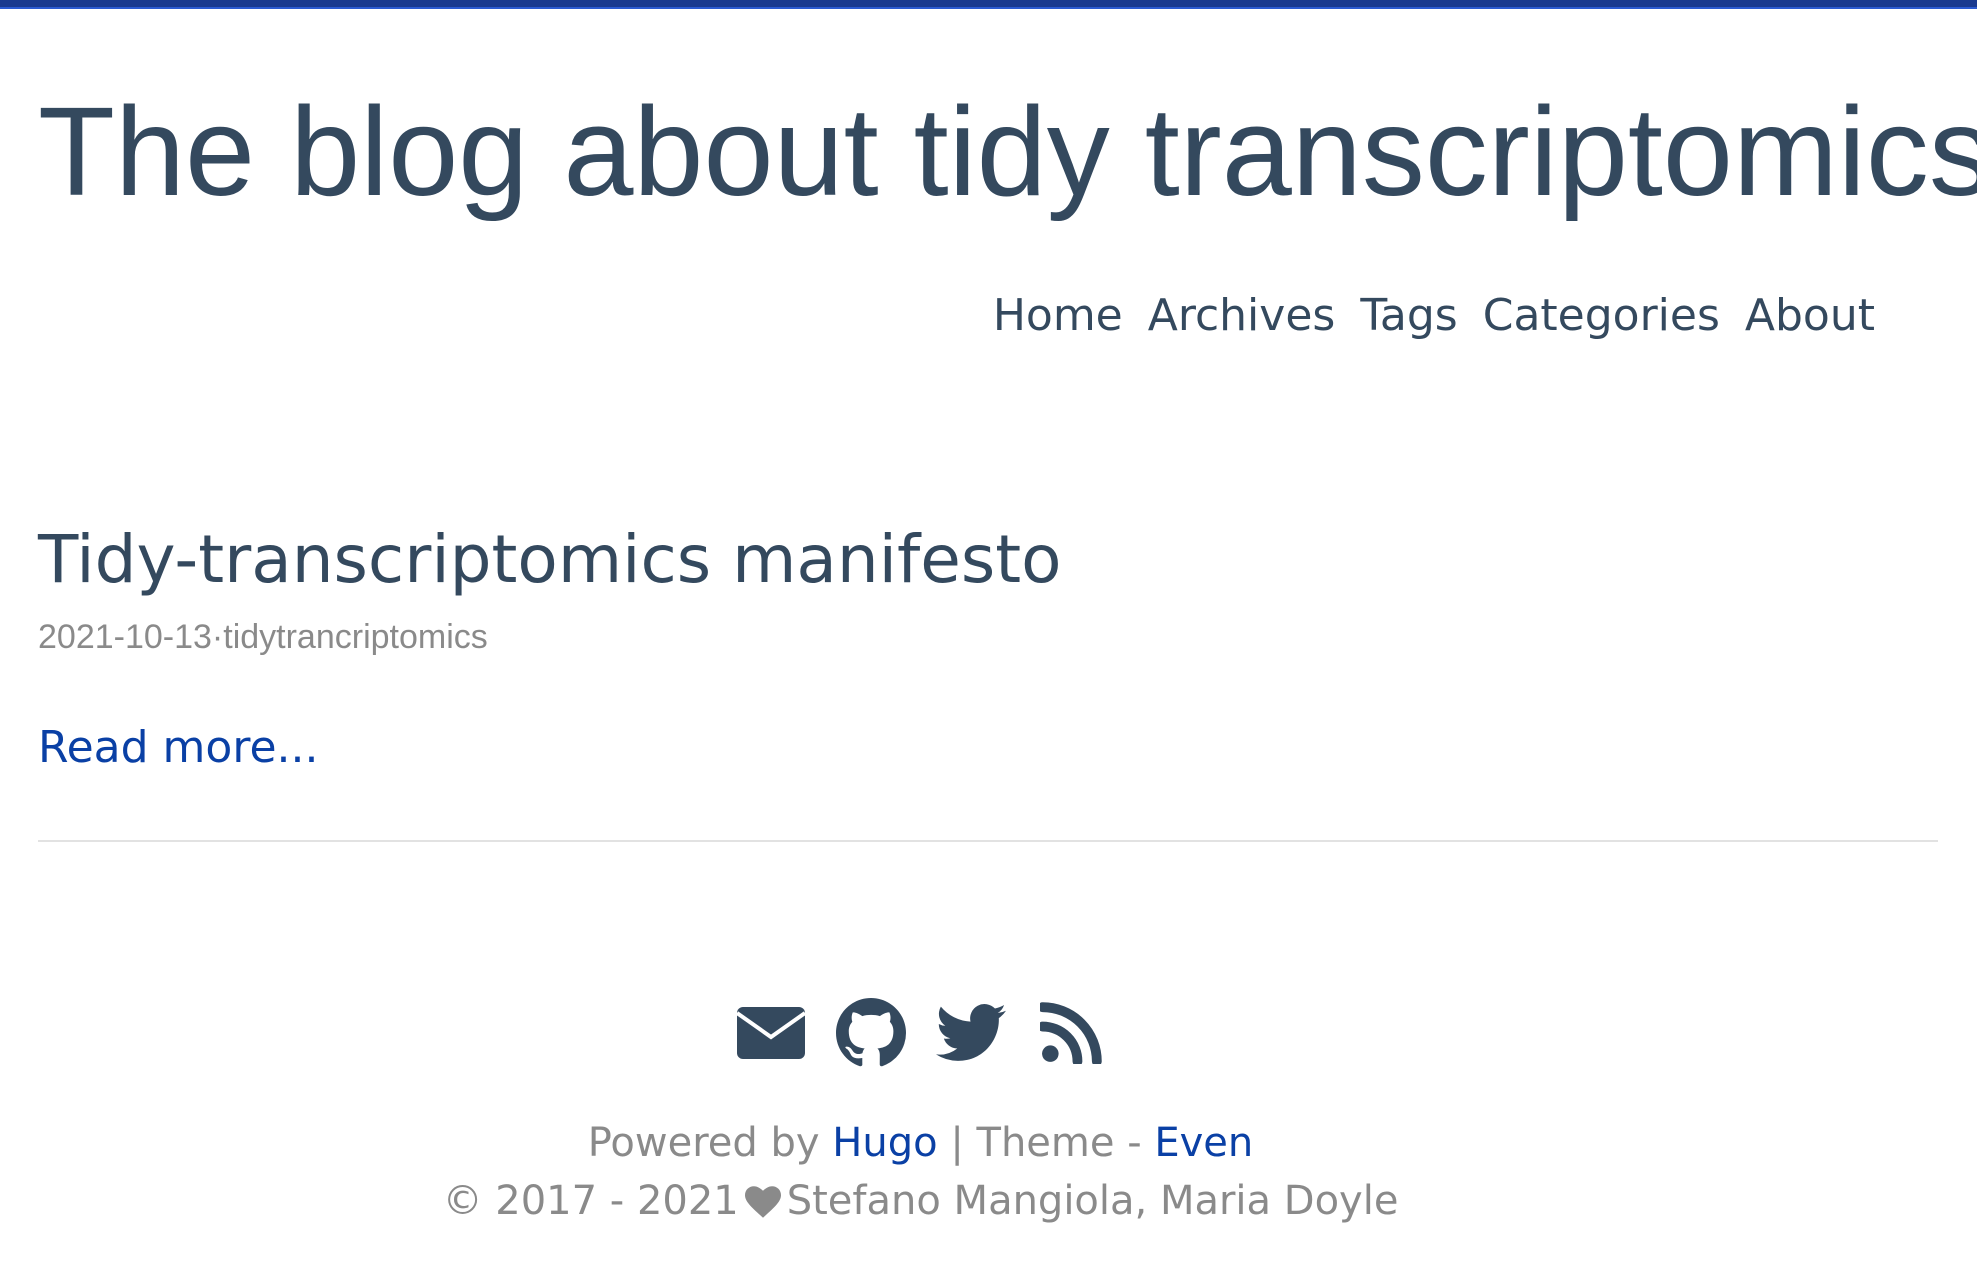 The image size is (1977, 1269). What do you see at coordinates (1601, 316) in the screenshot?
I see `nav-categories: Categories` at bounding box center [1601, 316].